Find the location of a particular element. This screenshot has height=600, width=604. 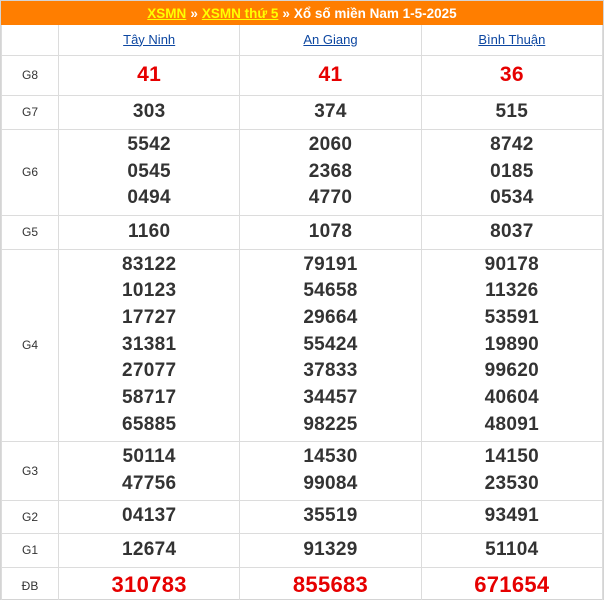

prize-cell: 35519 is located at coordinates (330, 516).